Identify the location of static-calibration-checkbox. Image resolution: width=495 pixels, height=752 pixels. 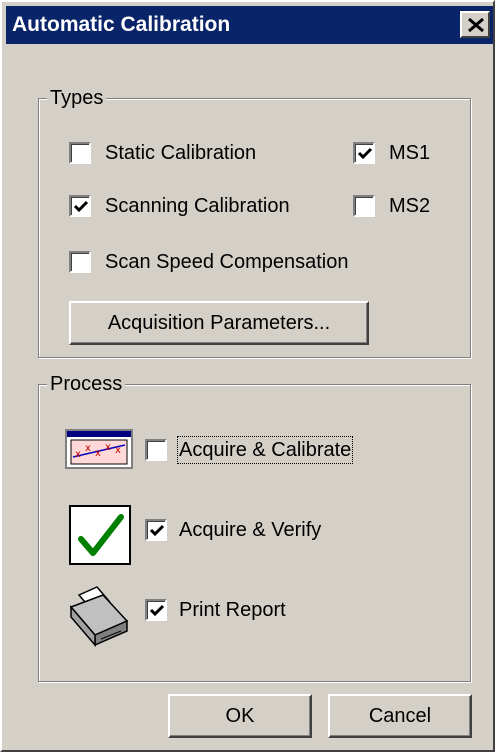
(80, 153).